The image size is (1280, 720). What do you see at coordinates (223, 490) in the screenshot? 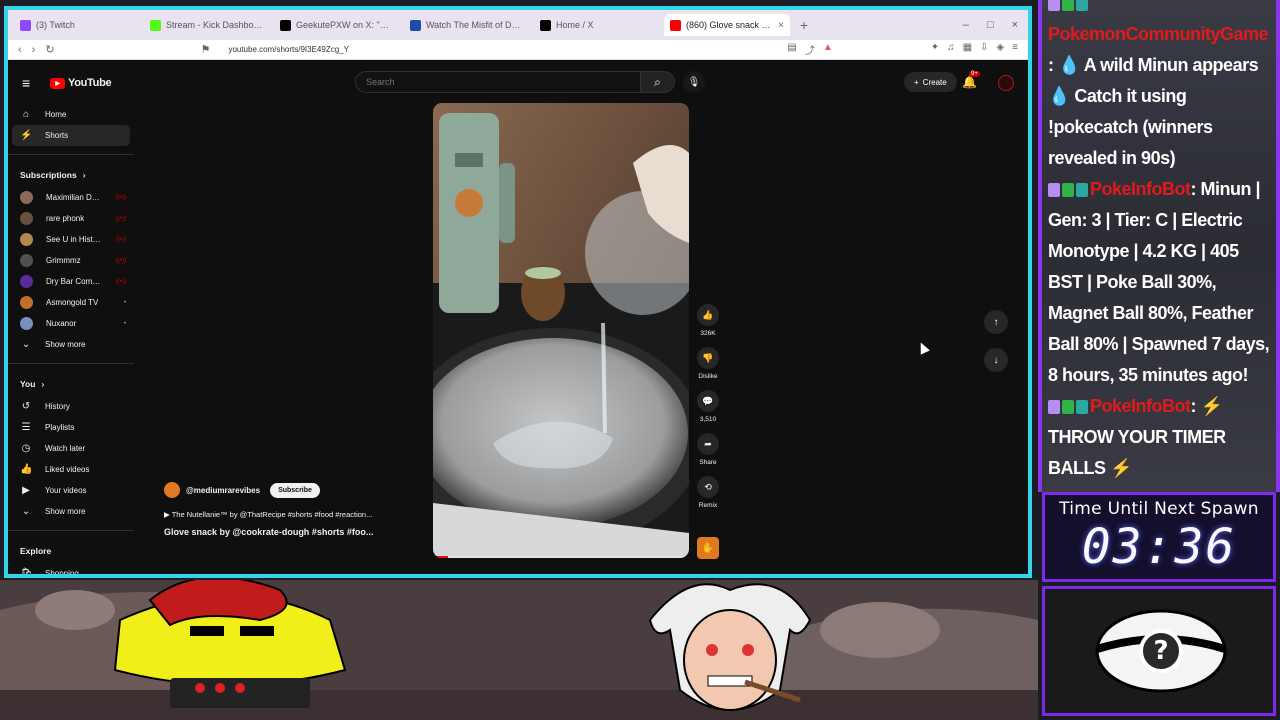
I see `channel-name: @mediumrarevibes` at bounding box center [223, 490].